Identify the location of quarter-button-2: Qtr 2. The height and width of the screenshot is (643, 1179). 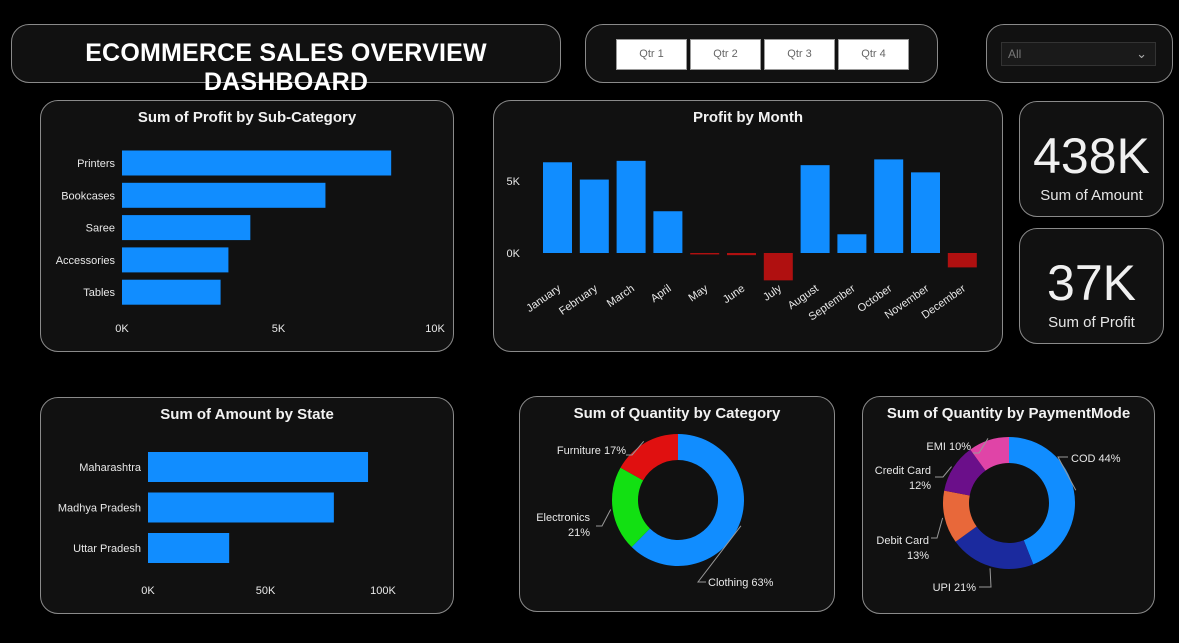
(725, 54).